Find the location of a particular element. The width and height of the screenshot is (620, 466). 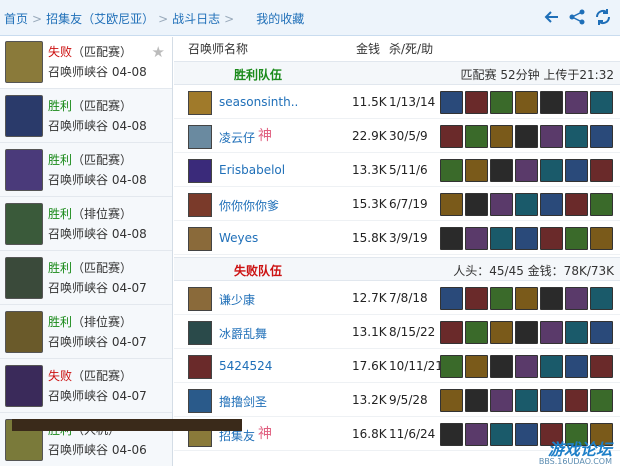

player-row: seasonsinth.. 11.5K 1/13/14 is located at coordinates (397, 103).